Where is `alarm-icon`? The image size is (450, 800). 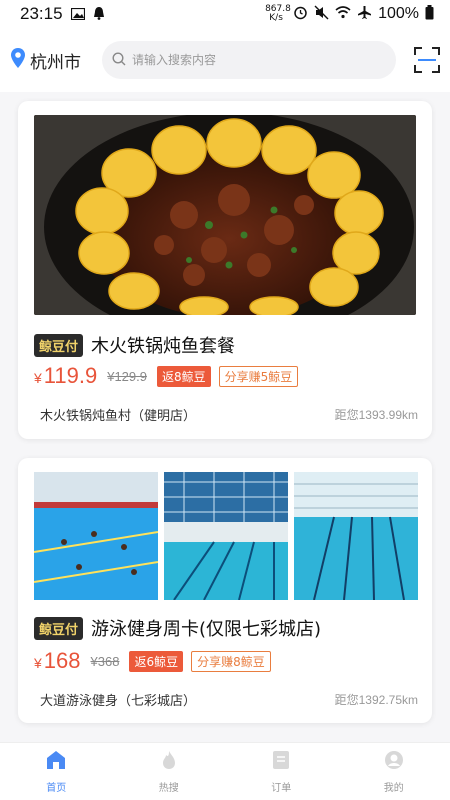 alarm-icon is located at coordinates (300, 14).